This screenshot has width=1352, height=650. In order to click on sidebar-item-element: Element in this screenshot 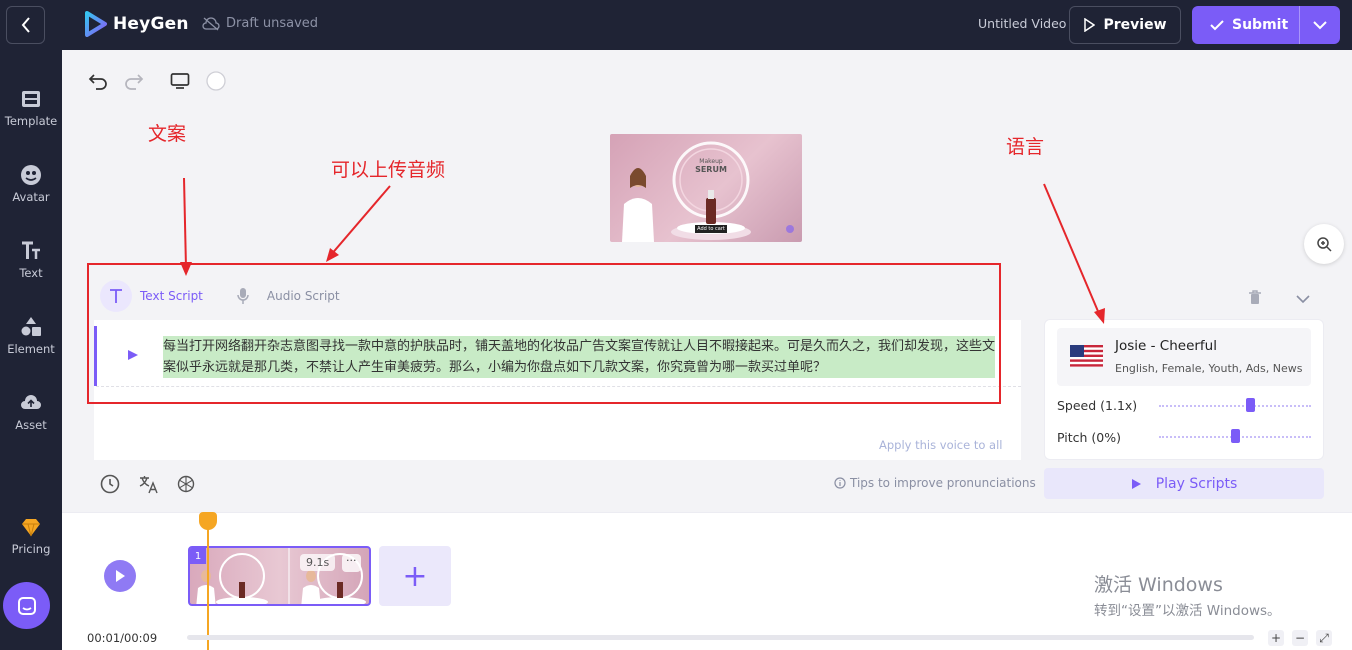, I will do `click(31, 336)`.